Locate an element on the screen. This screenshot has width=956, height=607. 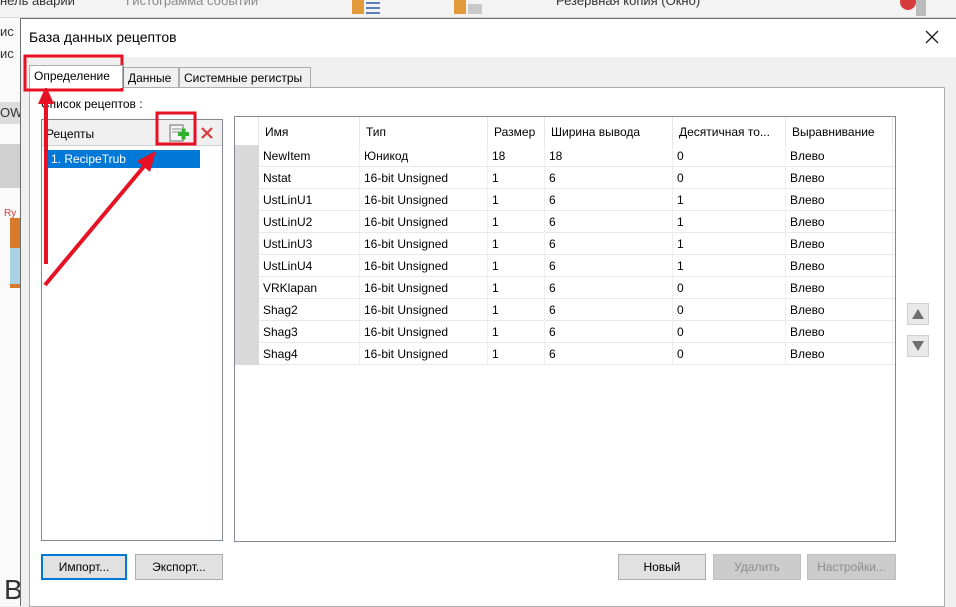
recipe-item: 1. RecipeTrub is located at coordinates (123, 159).